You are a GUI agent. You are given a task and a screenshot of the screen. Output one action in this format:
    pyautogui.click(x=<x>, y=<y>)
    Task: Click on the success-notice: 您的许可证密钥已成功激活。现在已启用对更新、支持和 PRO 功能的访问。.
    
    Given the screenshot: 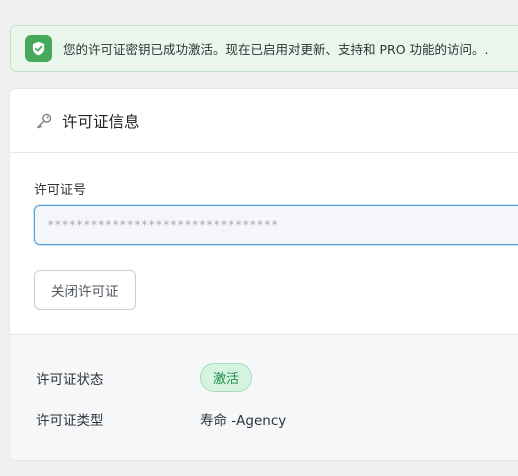 What is the action you would take?
    pyautogui.click(x=264, y=48)
    